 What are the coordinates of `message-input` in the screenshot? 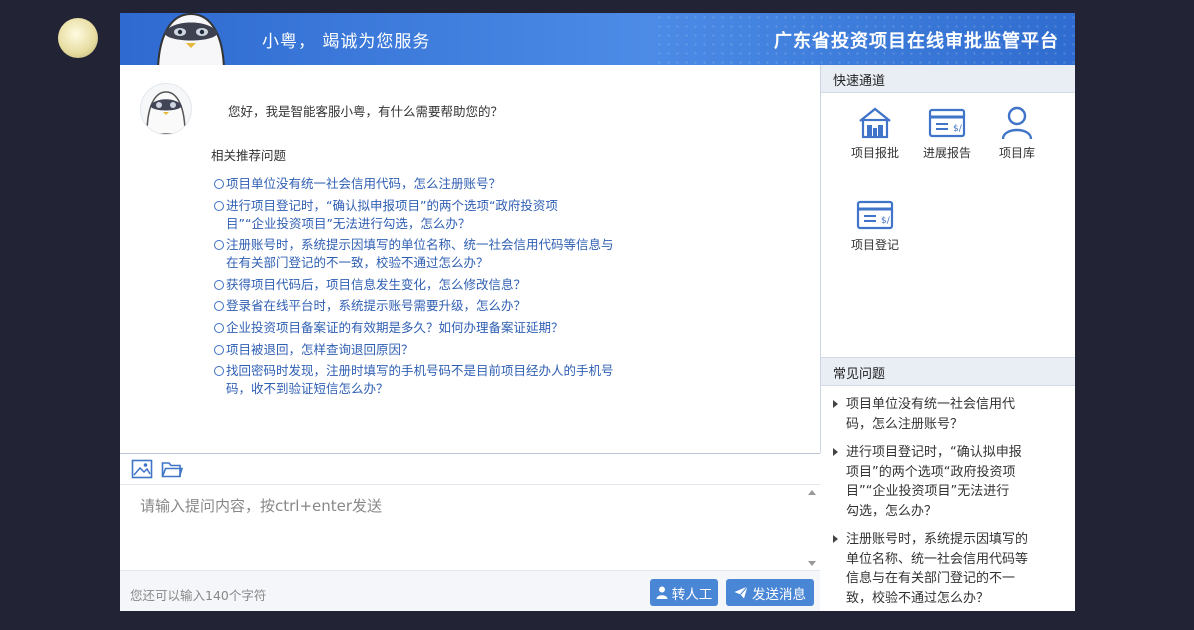 It's located at (462, 527).